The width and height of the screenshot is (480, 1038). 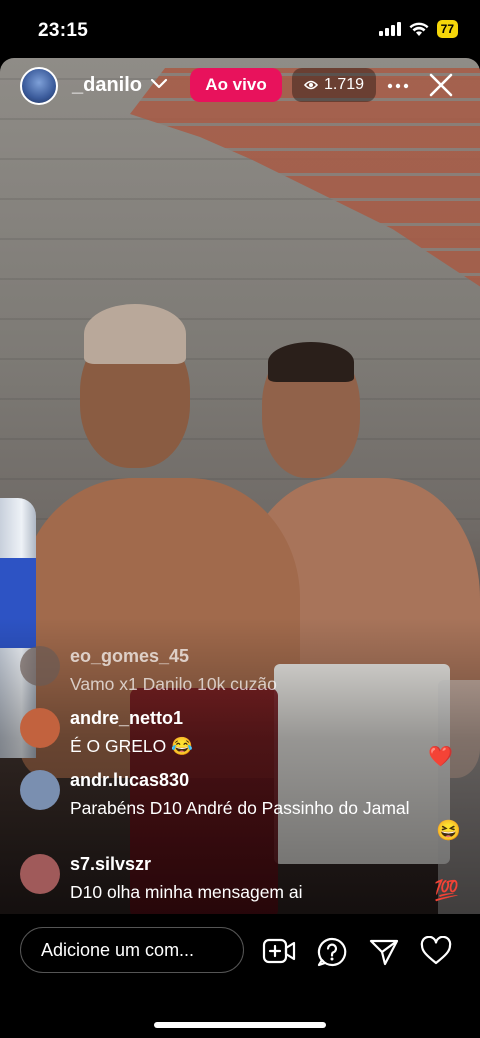 What do you see at coordinates (63, 30) in the screenshot?
I see `status-time: 23:15` at bounding box center [63, 30].